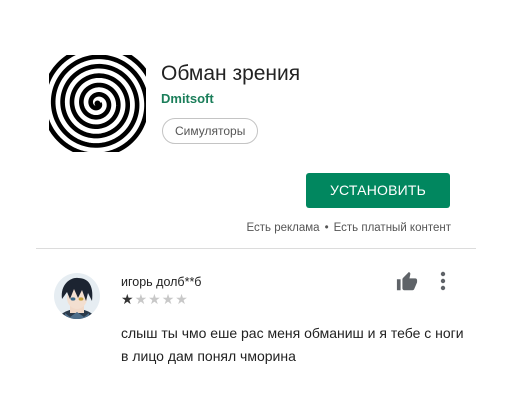  I want to click on star-filled-icon: ★, so click(127, 299).